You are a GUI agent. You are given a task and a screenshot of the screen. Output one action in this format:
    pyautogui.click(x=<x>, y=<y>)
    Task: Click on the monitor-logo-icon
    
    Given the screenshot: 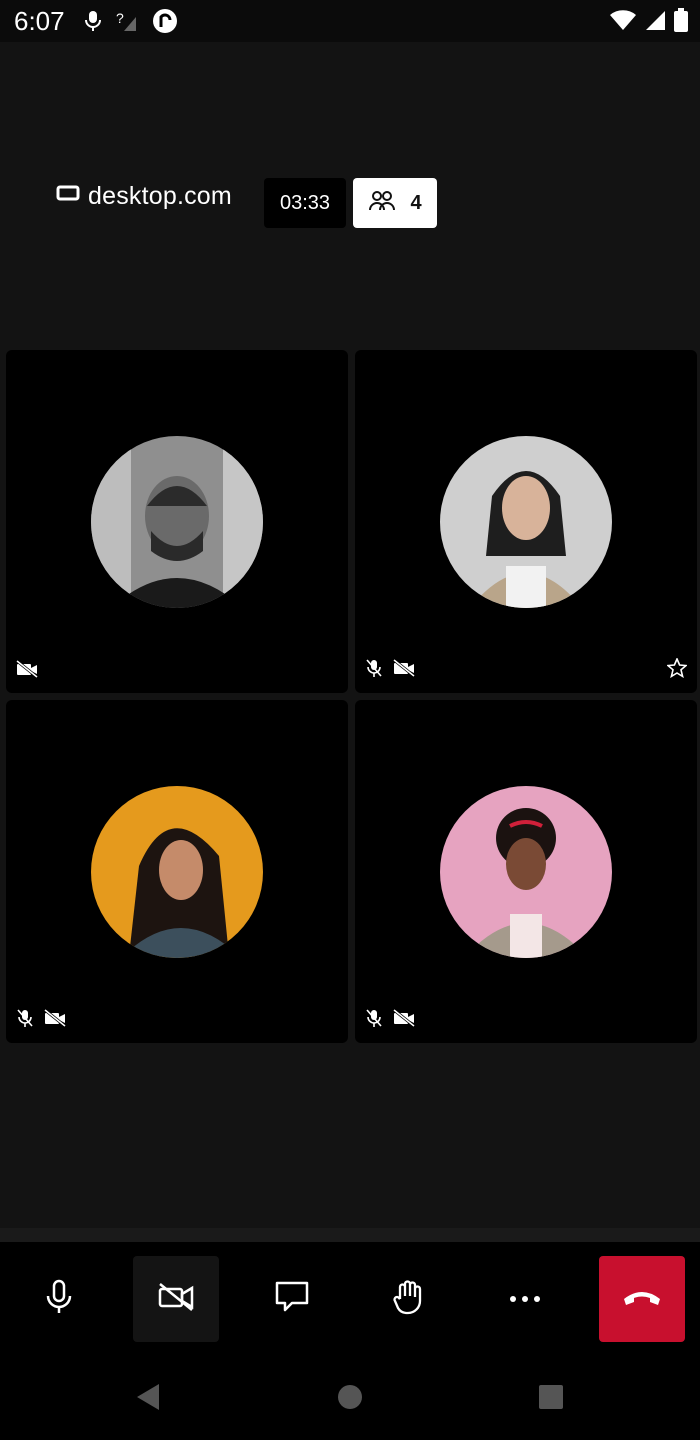 What is the action you would take?
    pyautogui.click(x=69, y=196)
    